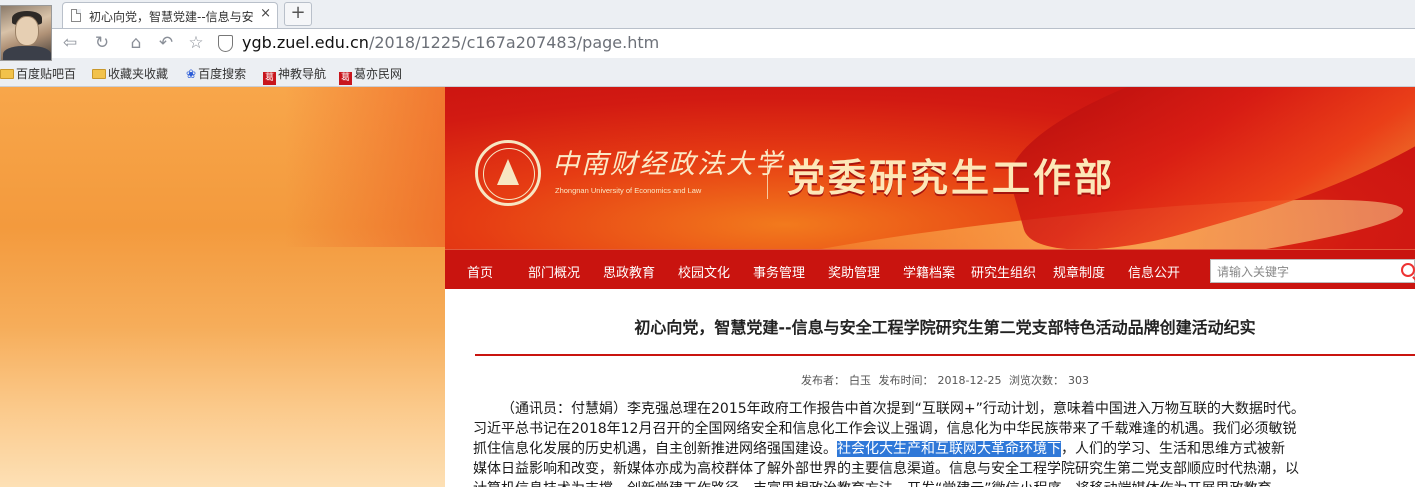  I want to click on nav-item-aid: 奖助管理, so click(854, 271).